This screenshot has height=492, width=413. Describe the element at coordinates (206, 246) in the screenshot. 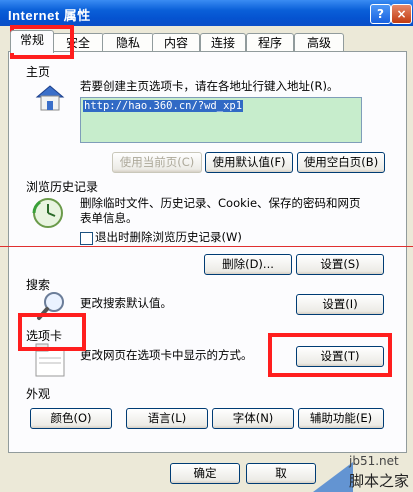

I see `annotation-line` at that location.